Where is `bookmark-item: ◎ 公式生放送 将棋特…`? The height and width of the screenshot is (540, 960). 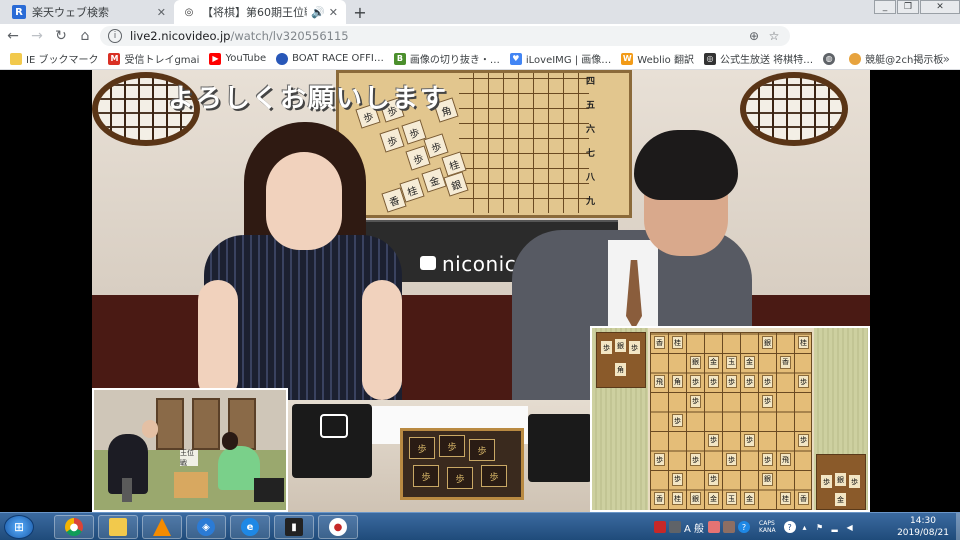 bookmark-item: ◎ 公式生放送 将棋特… is located at coordinates (758, 58).